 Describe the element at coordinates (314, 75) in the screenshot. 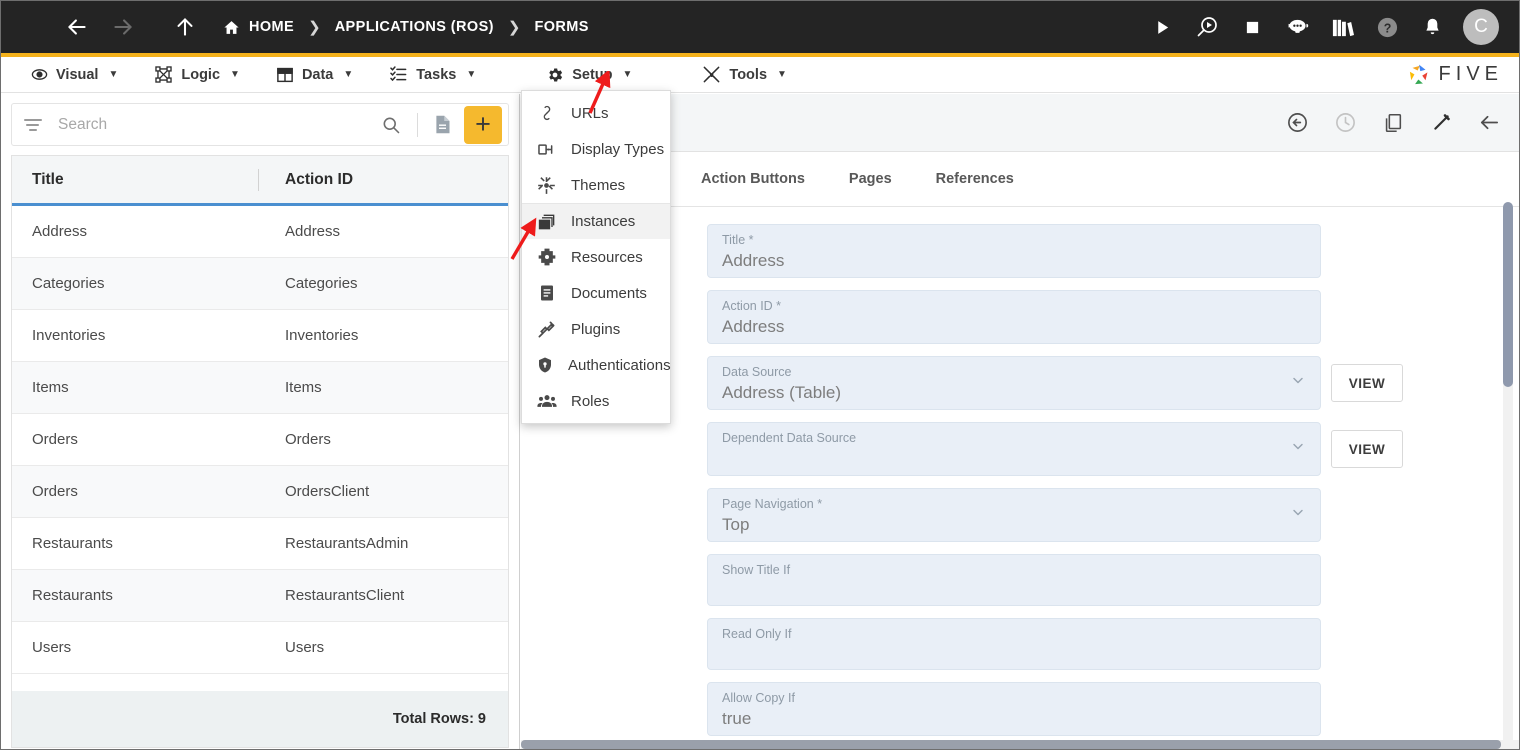

I see `menu-data: Data ▼` at that location.